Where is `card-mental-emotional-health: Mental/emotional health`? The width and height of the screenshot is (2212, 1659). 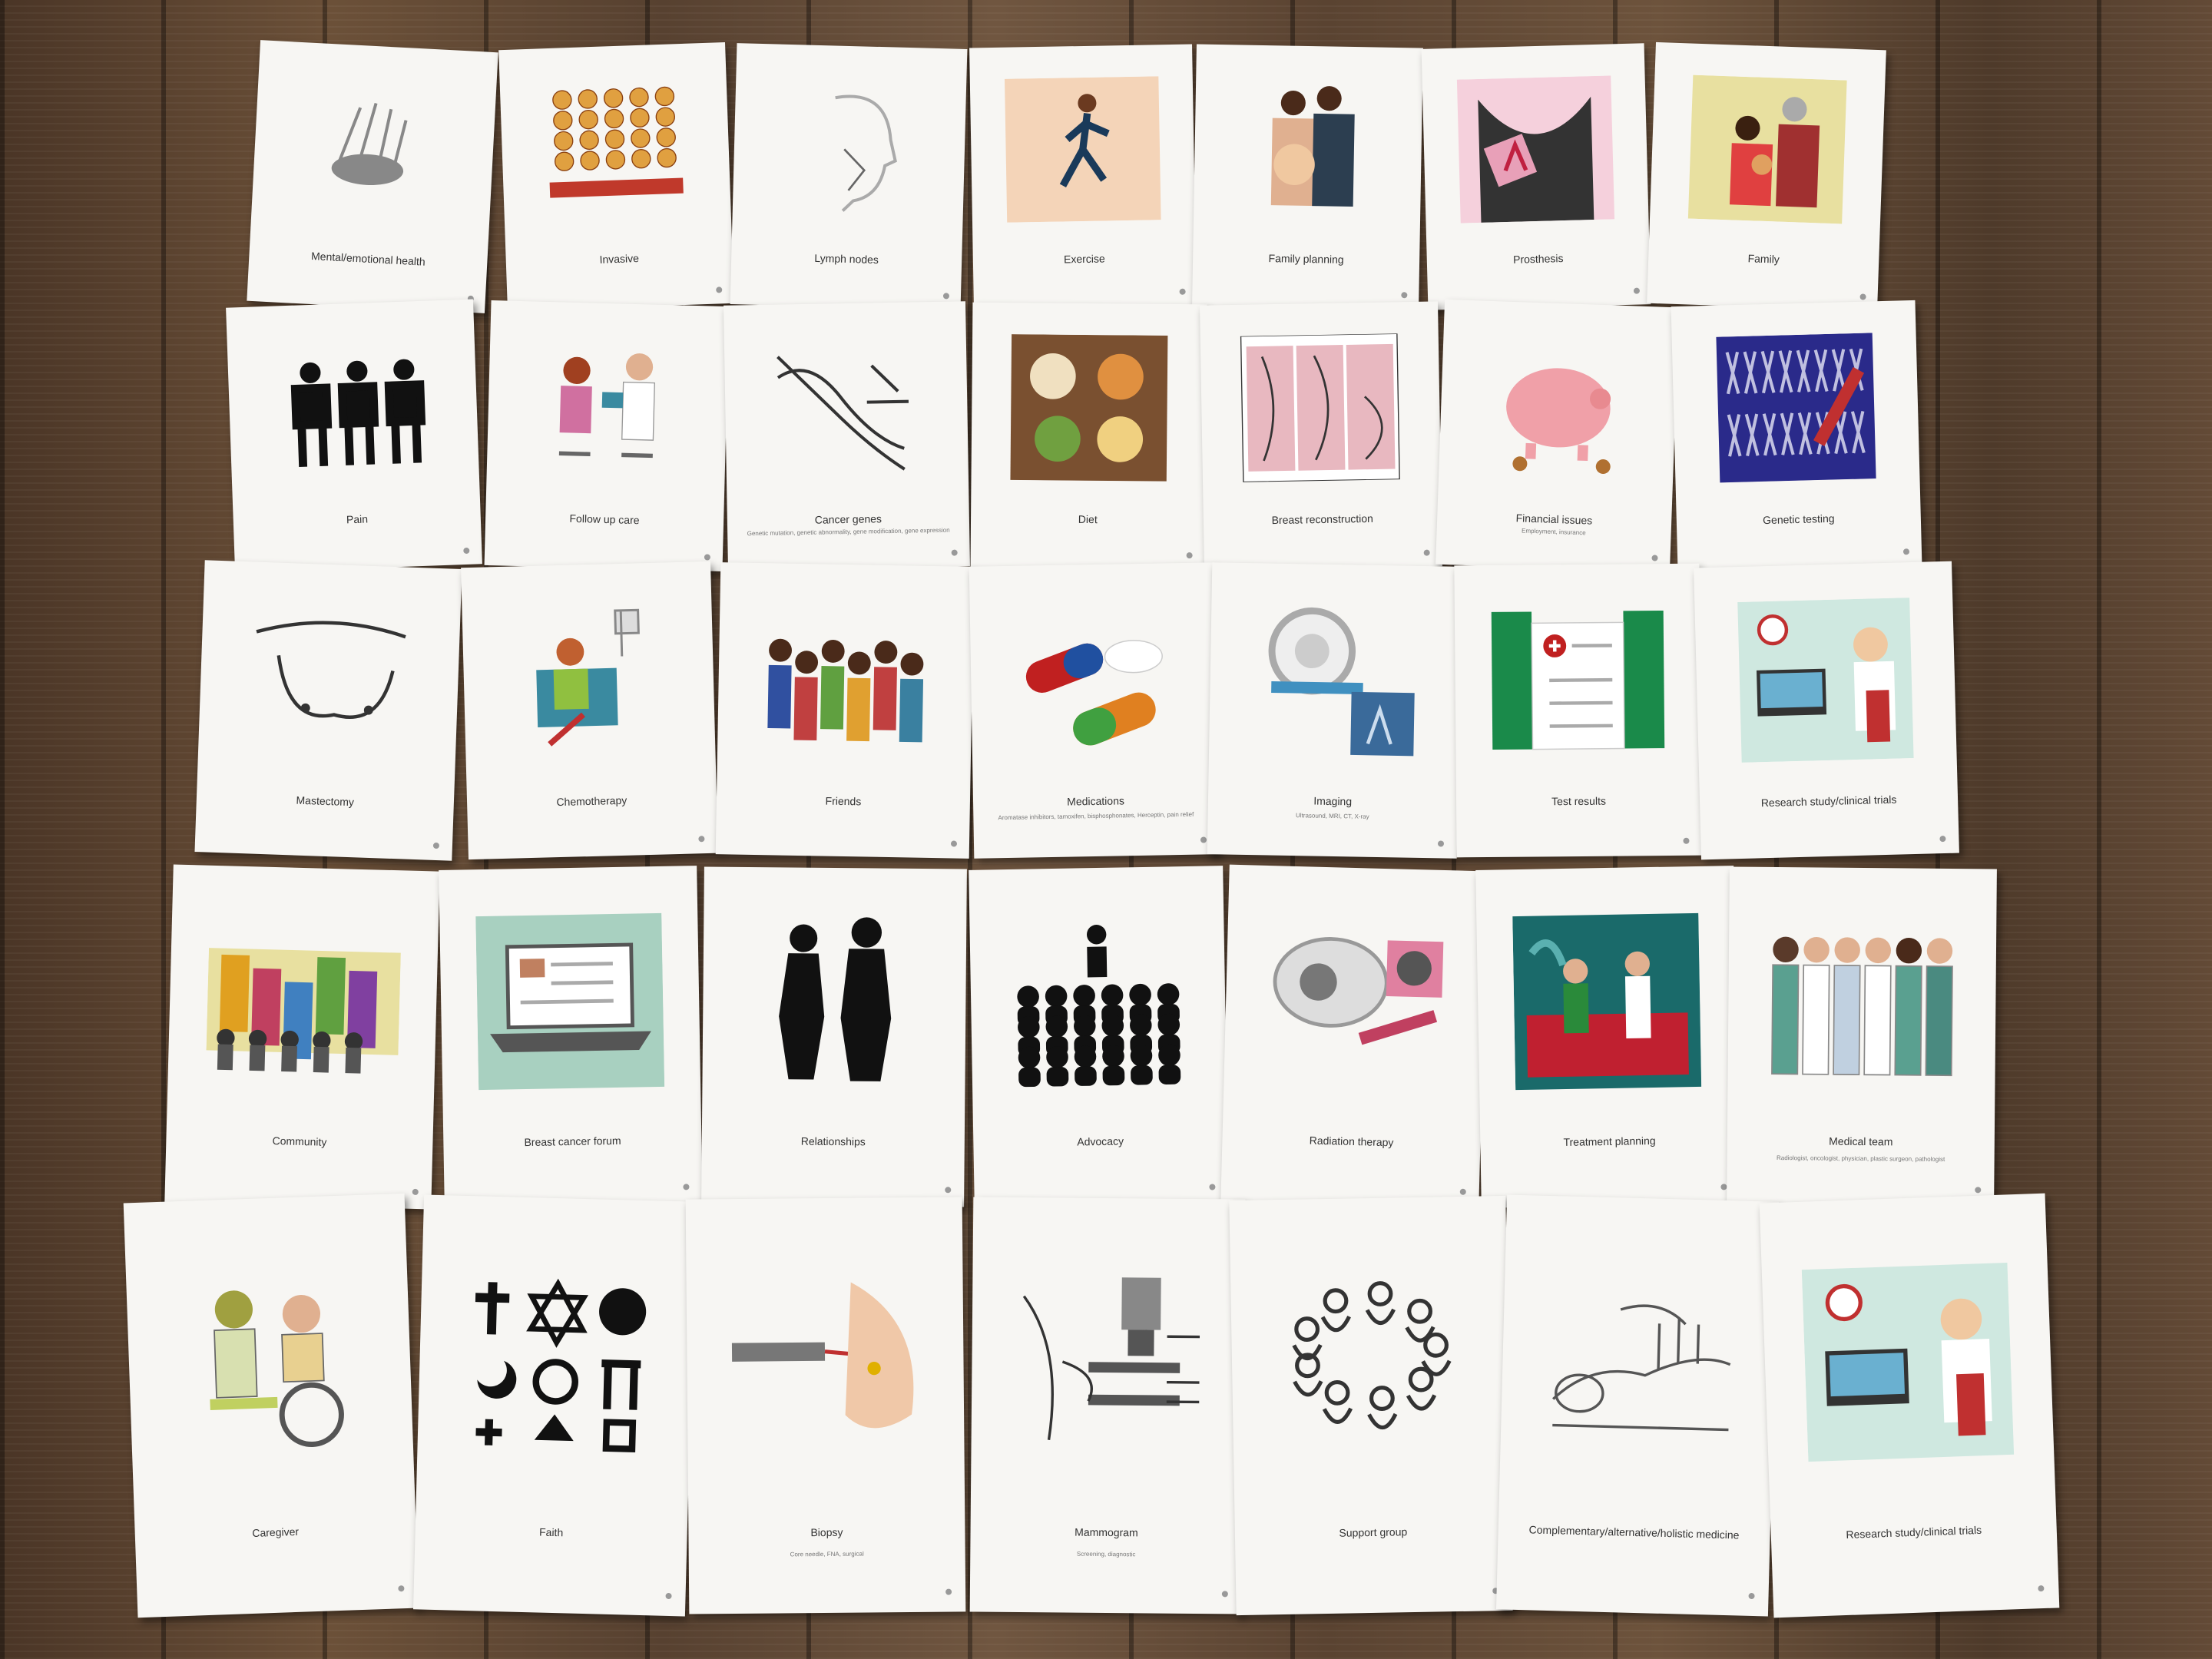
card-mental-emotional-health: Mental/emotional health is located at coordinates (373, 176).